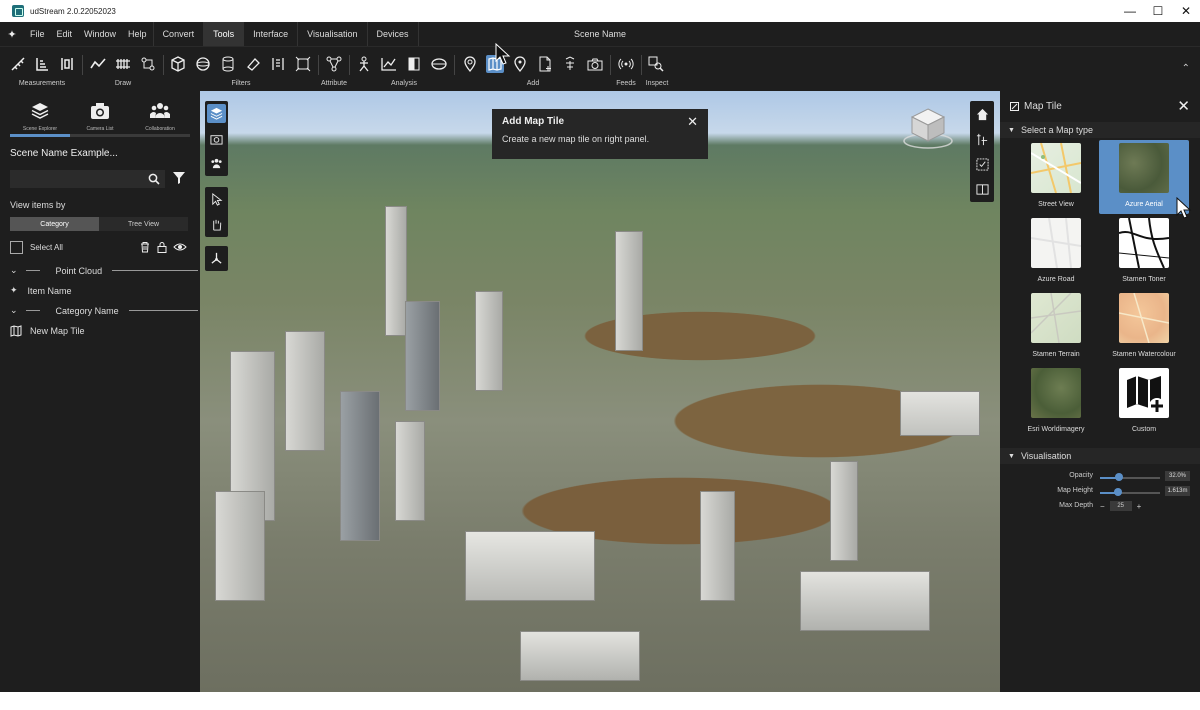 The width and height of the screenshot is (1200, 710). What do you see at coordinates (1056, 402) in the screenshot?
I see `tile-esri-worldimagery: Esri Worldimagery` at bounding box center [1056, 402].